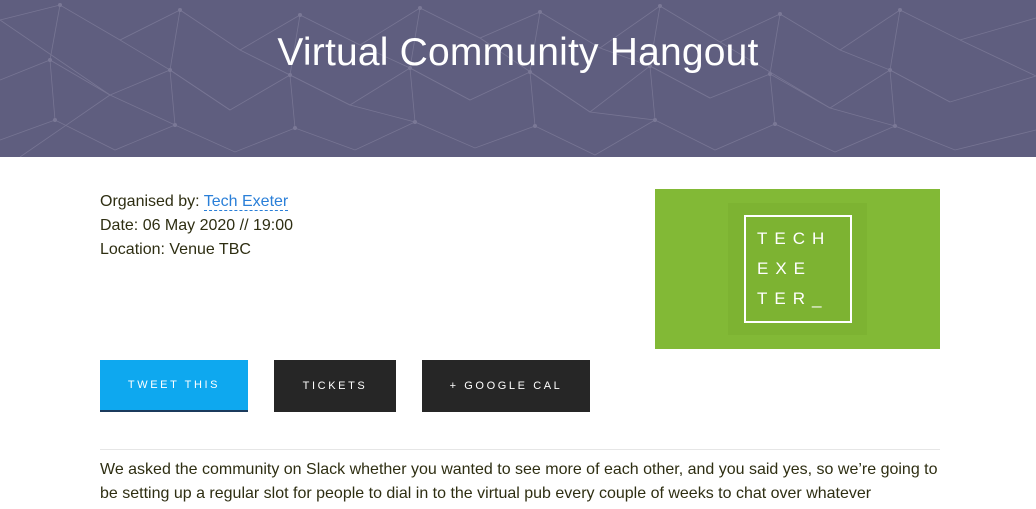 This screenshot has width=1036, height=509. Describe the element at coordinates (520, 449) in the screenshot. I see `divider` at that location.